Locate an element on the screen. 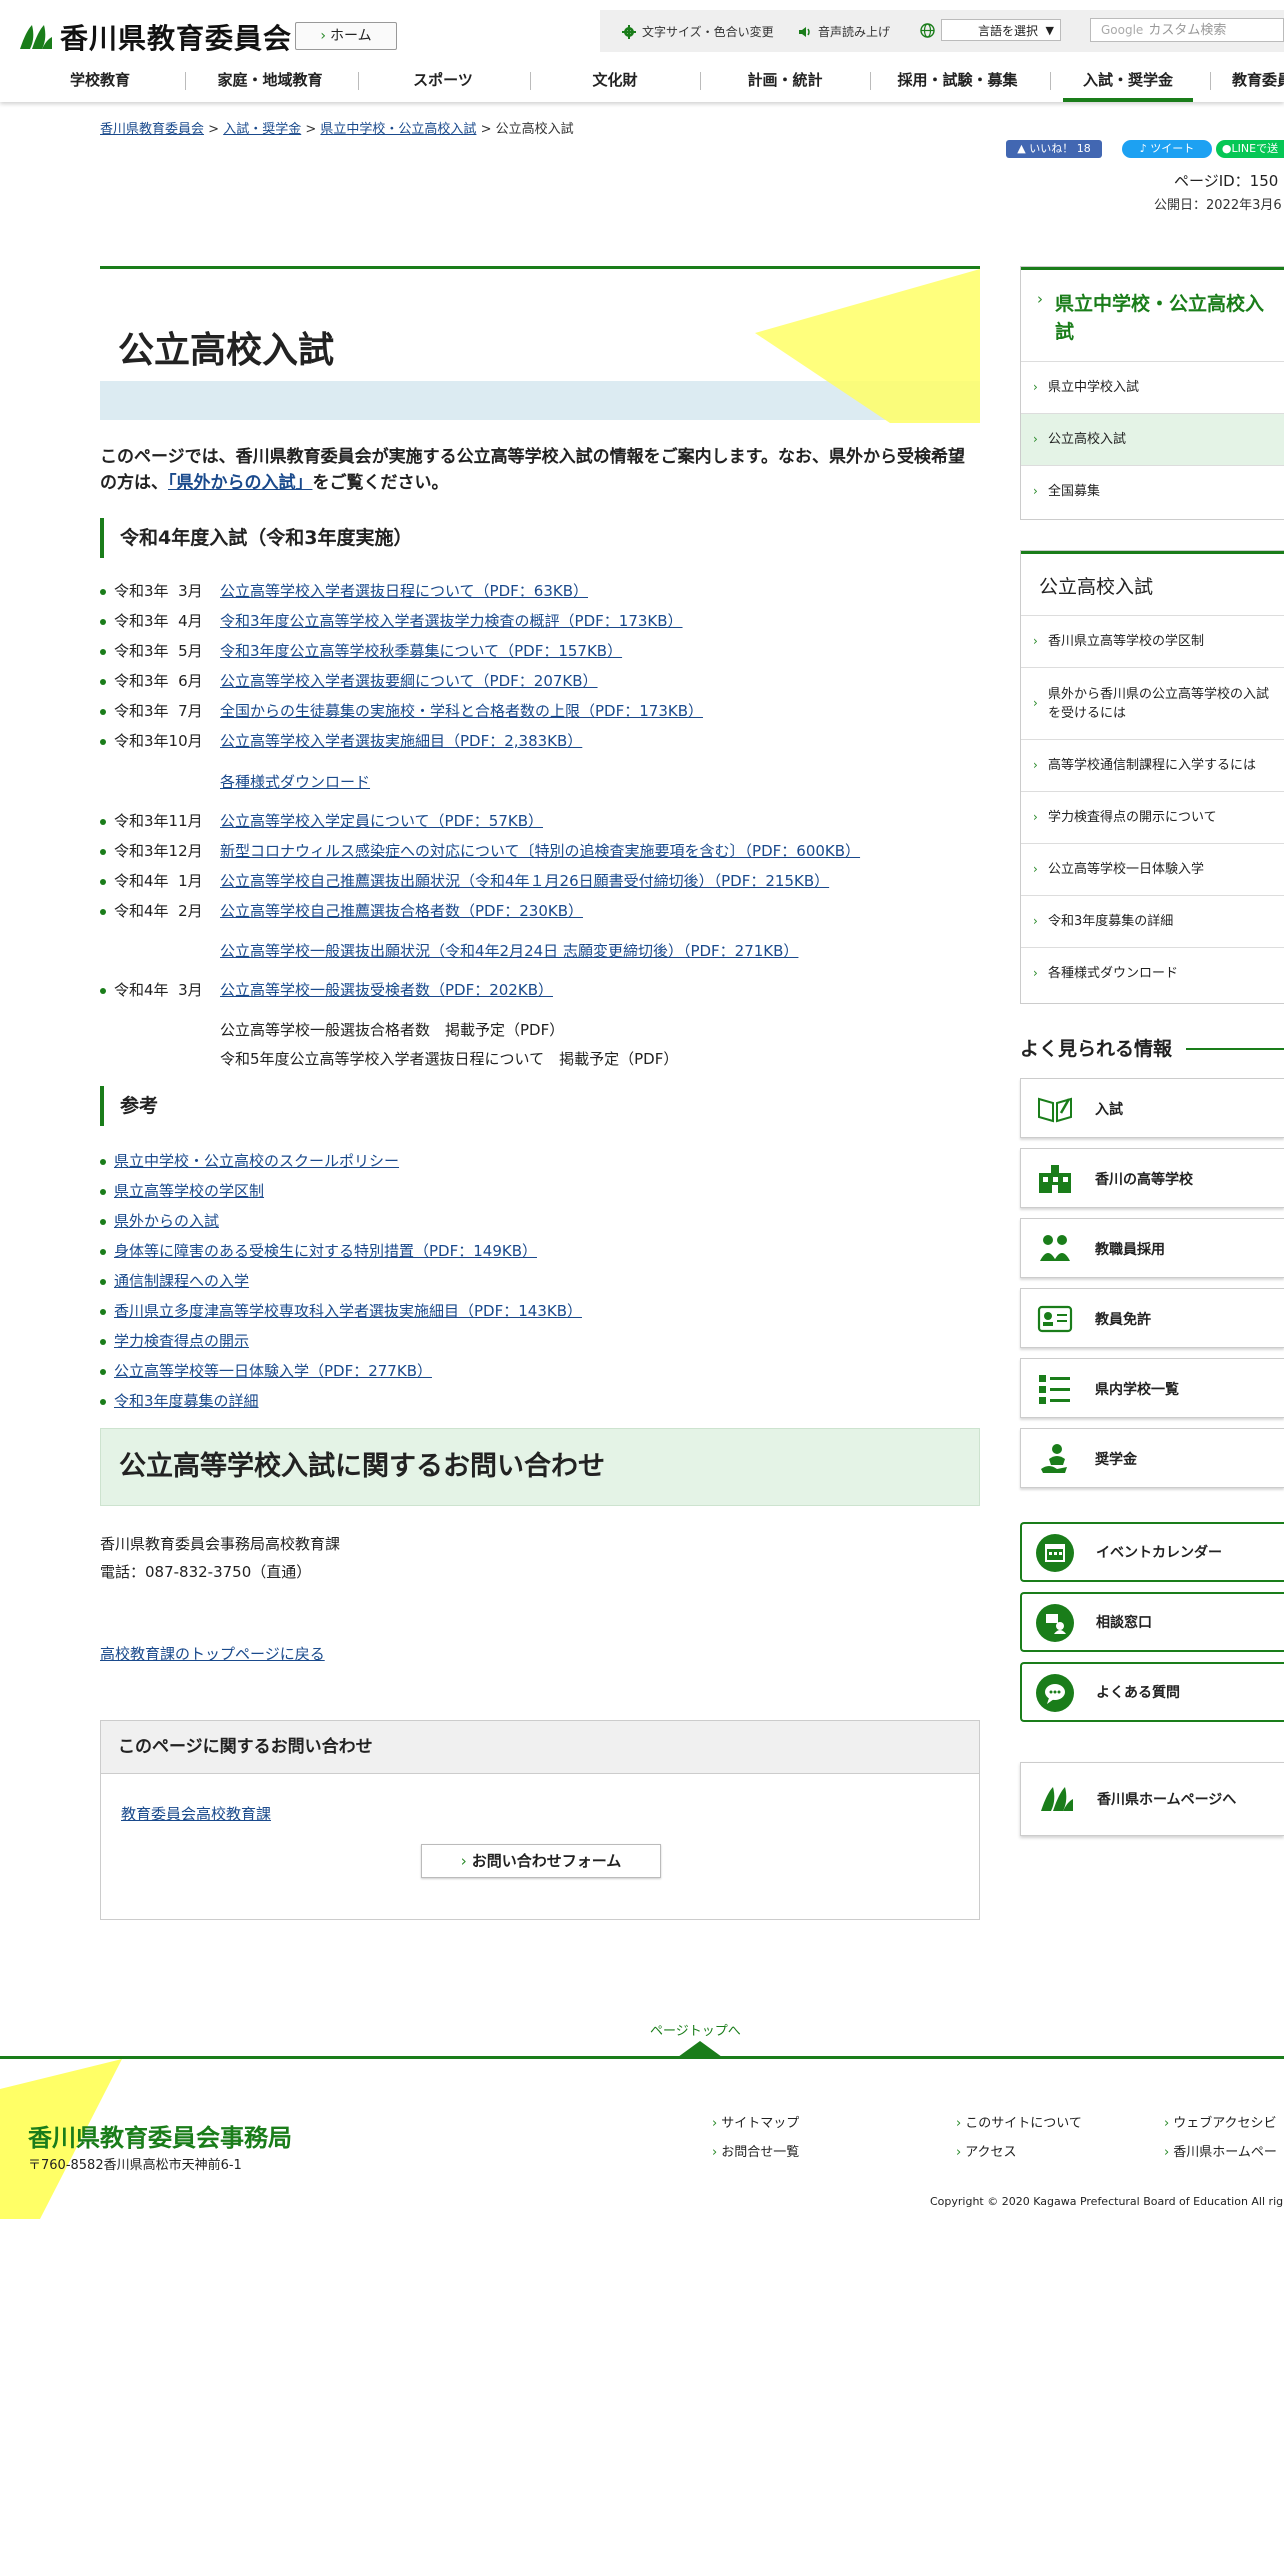 The height and width of the screenshot is (2568, 1284). tweet-button: ♪ ツイート is located at coordinates (1167, 149).